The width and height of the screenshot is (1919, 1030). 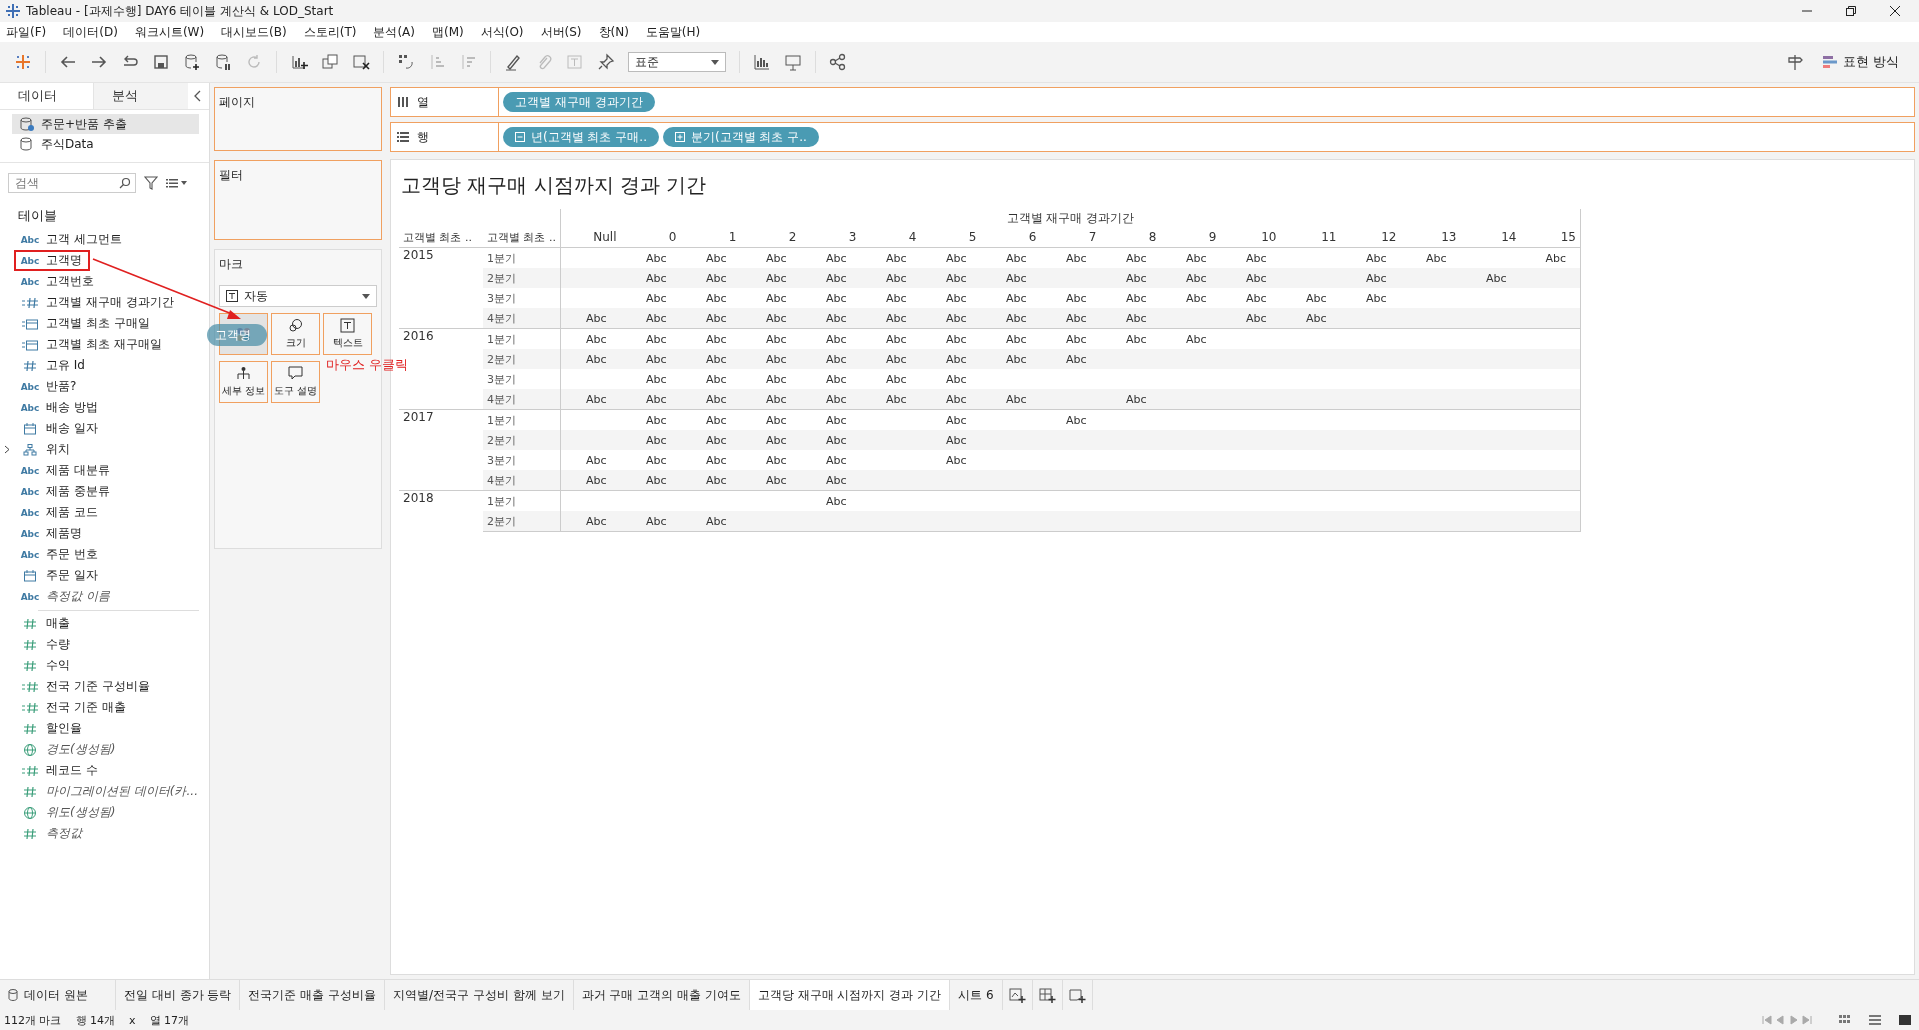 I want to click on highlighter-icon, so click(x=513, y=62).